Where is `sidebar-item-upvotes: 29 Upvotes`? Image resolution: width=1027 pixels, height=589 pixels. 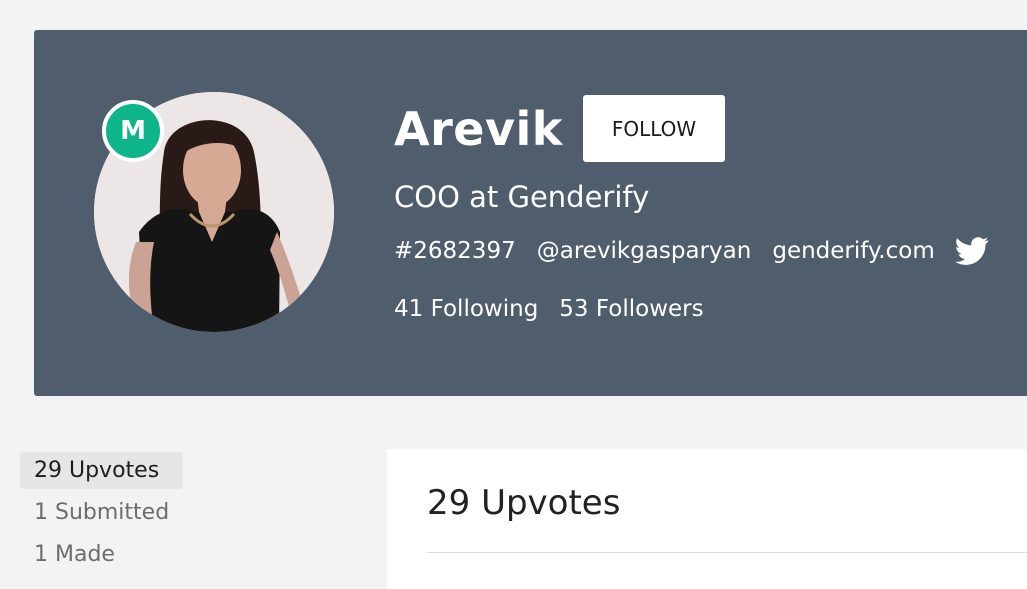
sidebar-item-upvotes: 29 Upvotes is located at coordinates (102, 470).